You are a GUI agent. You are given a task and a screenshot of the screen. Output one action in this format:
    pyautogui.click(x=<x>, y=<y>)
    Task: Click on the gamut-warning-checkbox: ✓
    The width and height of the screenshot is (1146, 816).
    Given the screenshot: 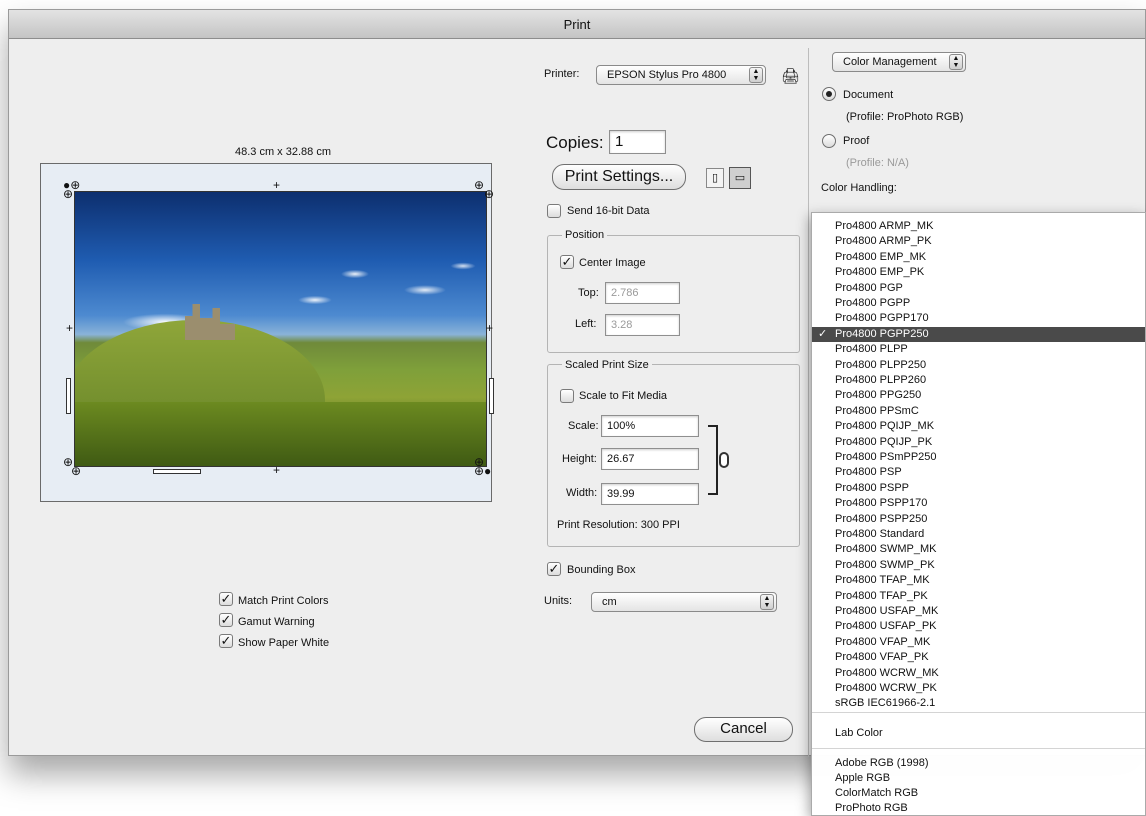 What is the action you would take?
    pyautogui.click(x=226, y=620)
    